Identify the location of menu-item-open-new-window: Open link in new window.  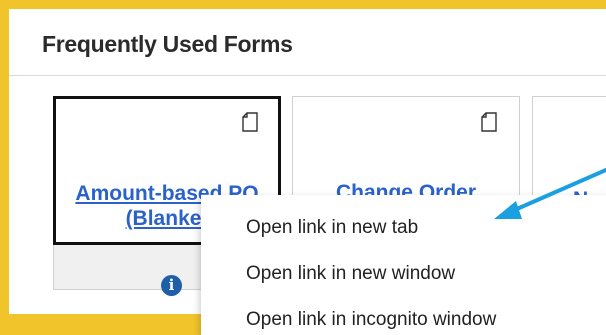
(350, 274).